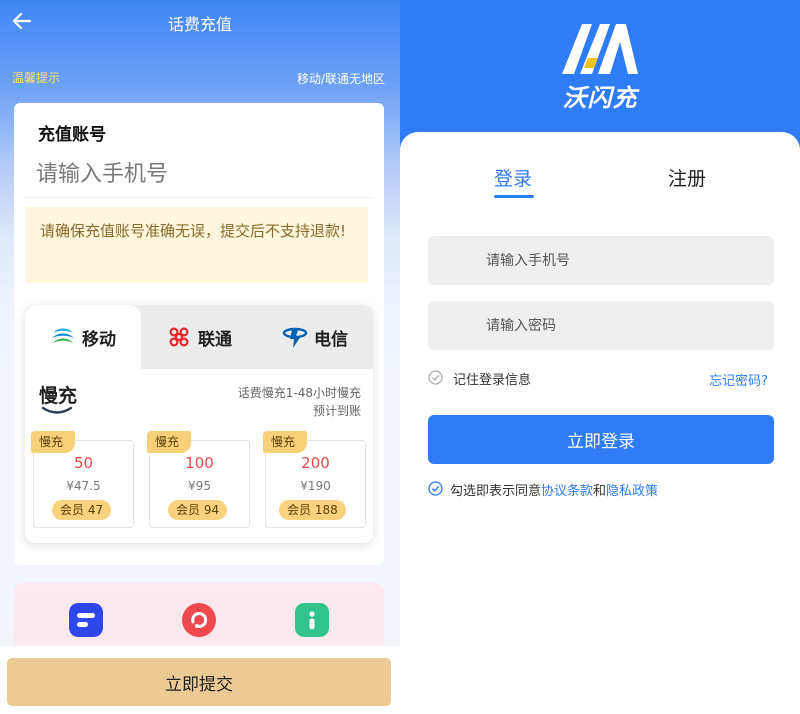 The width and height of the screenshot is (800, 714). Describe the element at coordinates (435, 377) in the screenshot. I see `remember-checkbox-icon` at that location.